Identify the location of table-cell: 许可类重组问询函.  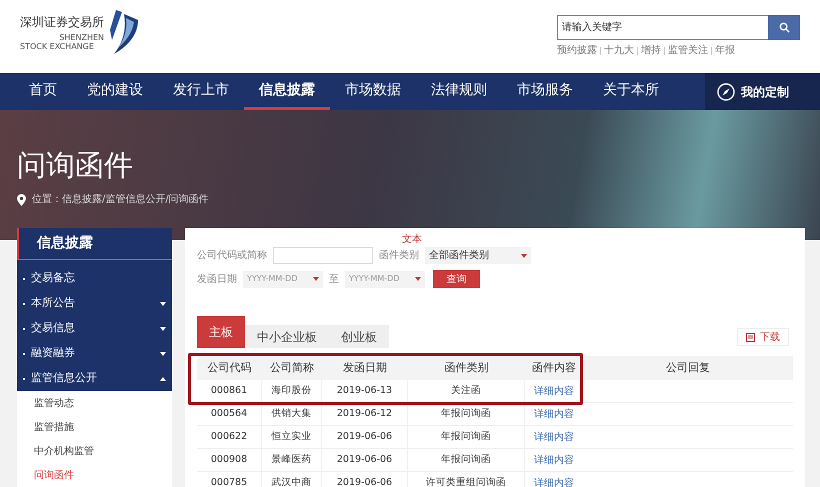
(466, 479).